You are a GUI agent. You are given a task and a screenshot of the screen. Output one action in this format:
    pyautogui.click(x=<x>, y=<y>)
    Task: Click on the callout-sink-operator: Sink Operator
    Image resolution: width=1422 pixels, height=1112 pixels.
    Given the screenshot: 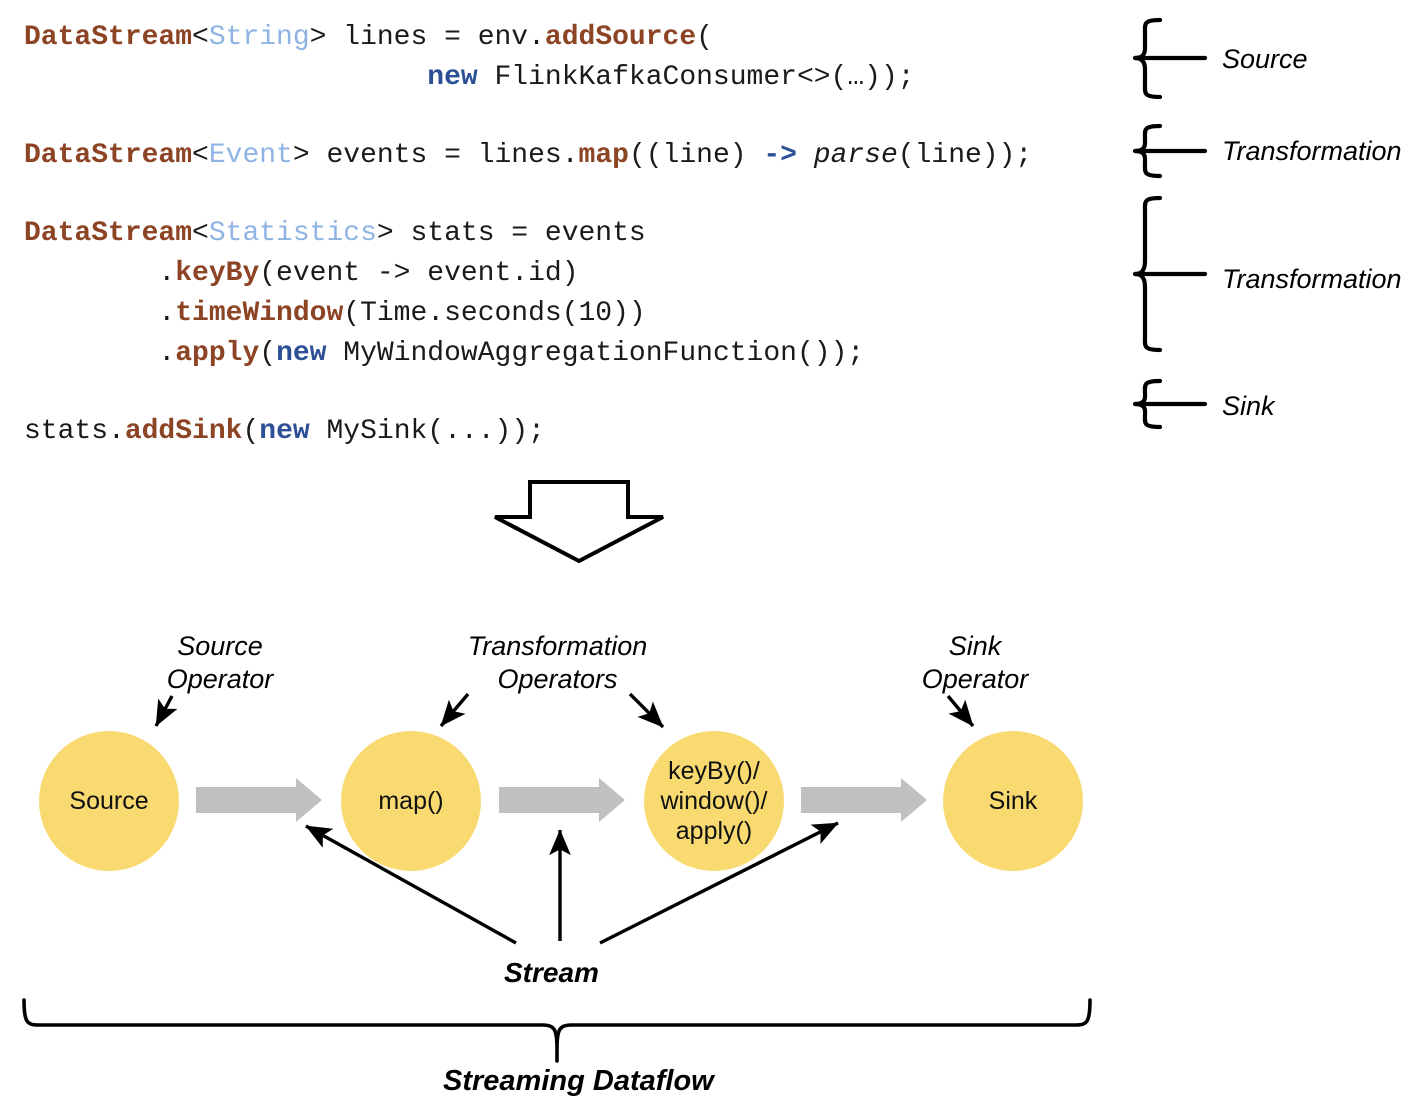 What is the action you would take?
    pyautogui.click(x=975, y=663)
    